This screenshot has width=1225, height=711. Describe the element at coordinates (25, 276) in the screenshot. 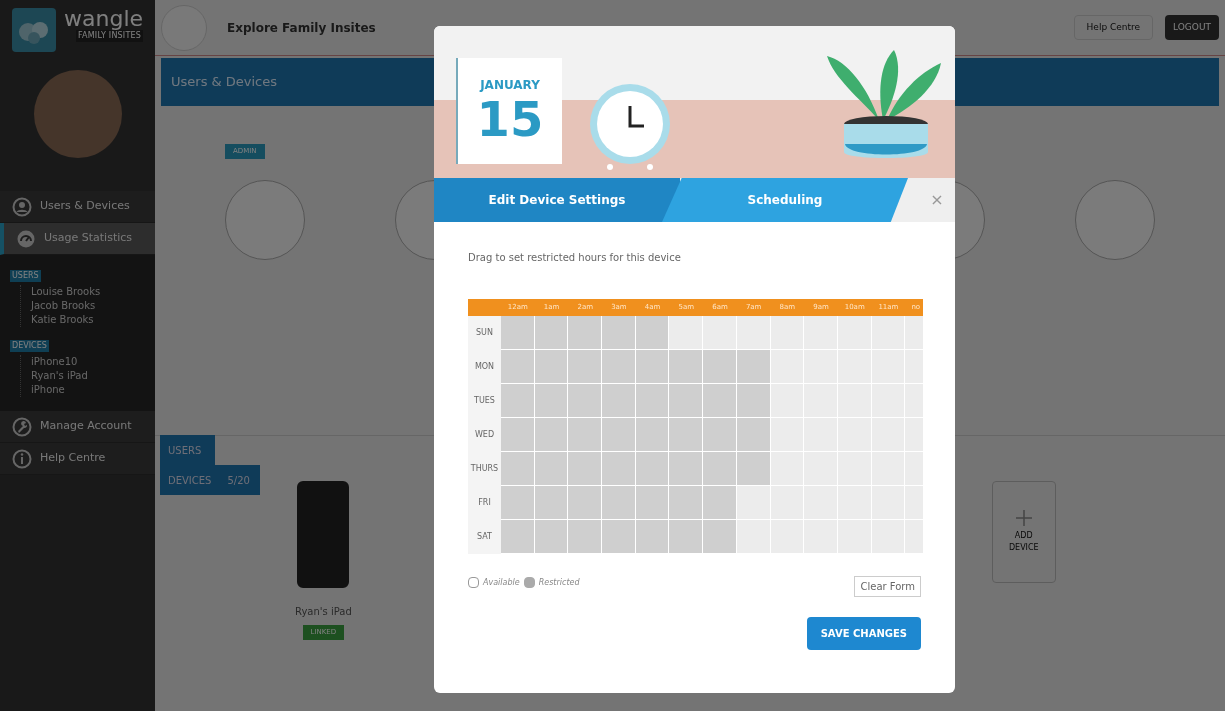

I see `group-label: USERS` at that location.